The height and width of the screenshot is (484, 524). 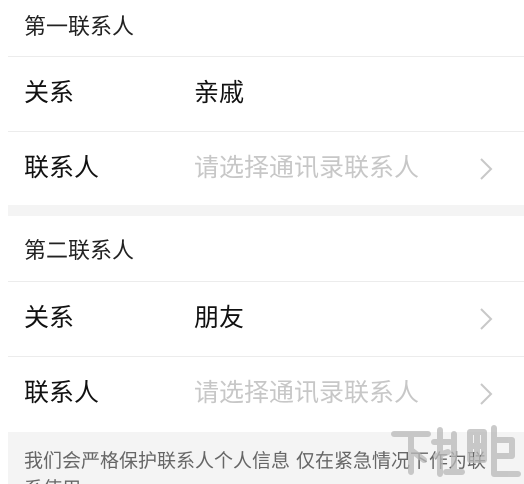 I want to click on relationship-value: 朋友, so click(x=219, y=317).